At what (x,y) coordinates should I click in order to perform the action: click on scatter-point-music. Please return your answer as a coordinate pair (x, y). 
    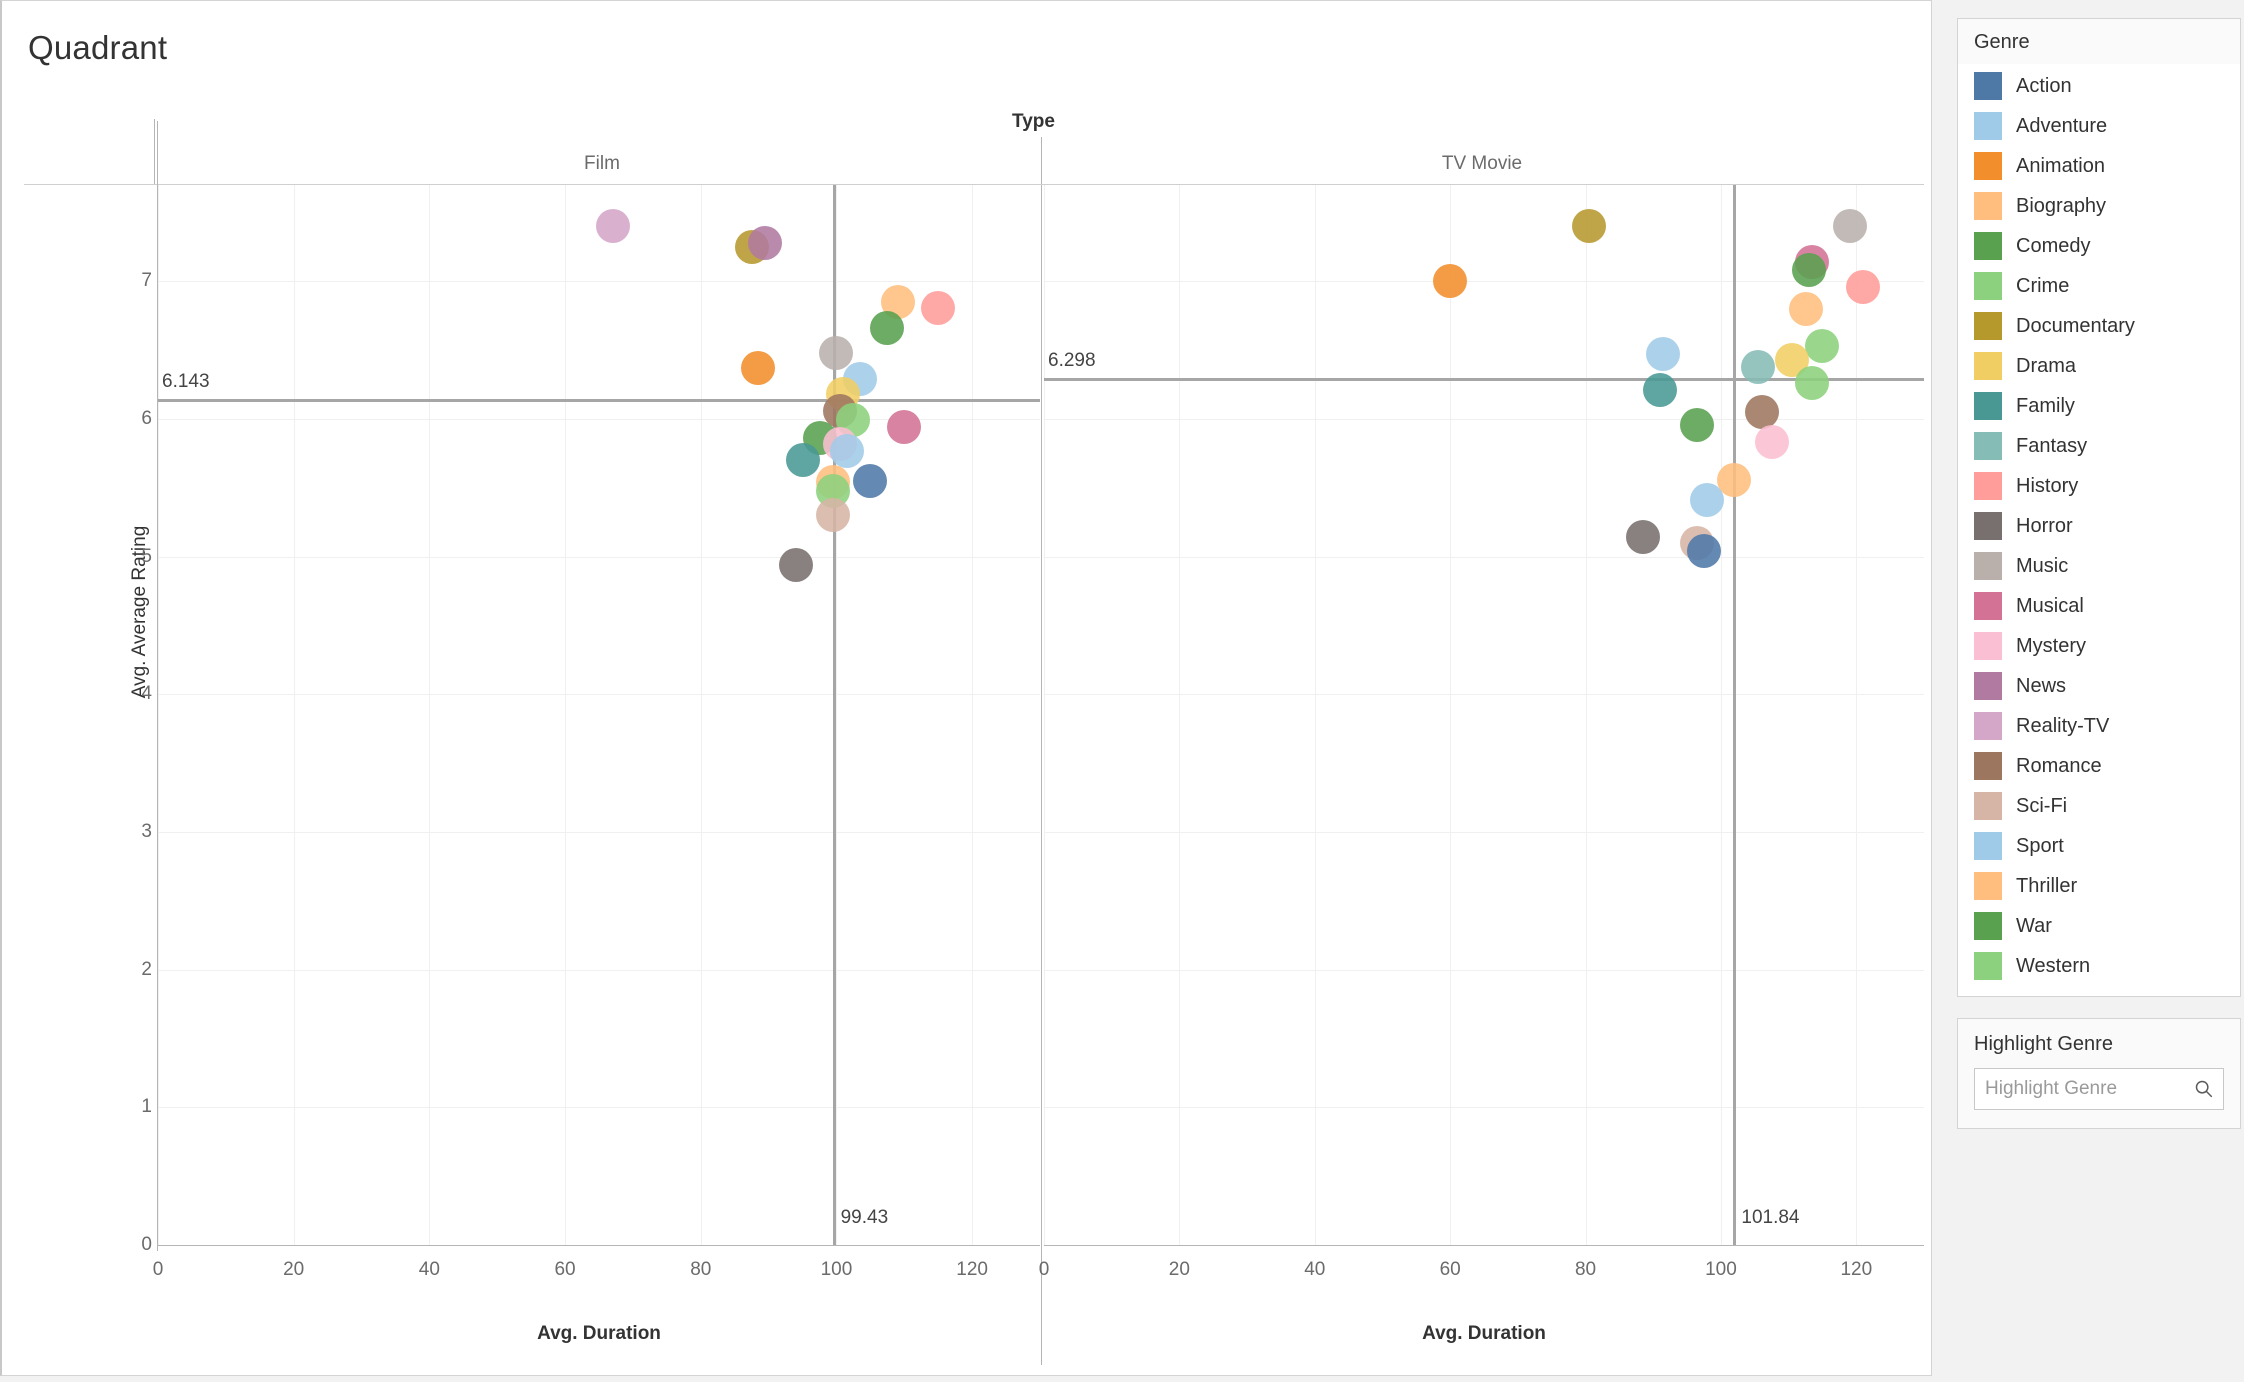
    Looking at the image, I should click on (1849, 226).